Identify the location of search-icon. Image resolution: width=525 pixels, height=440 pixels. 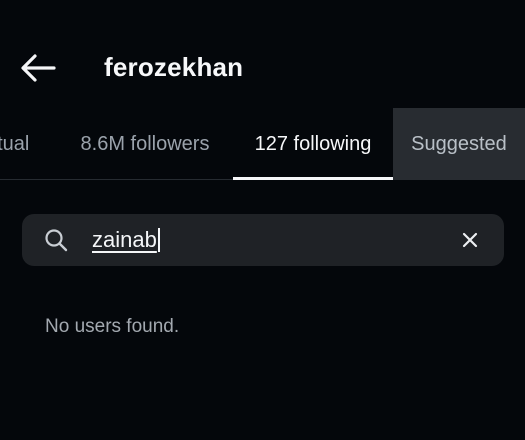
(56, 240).